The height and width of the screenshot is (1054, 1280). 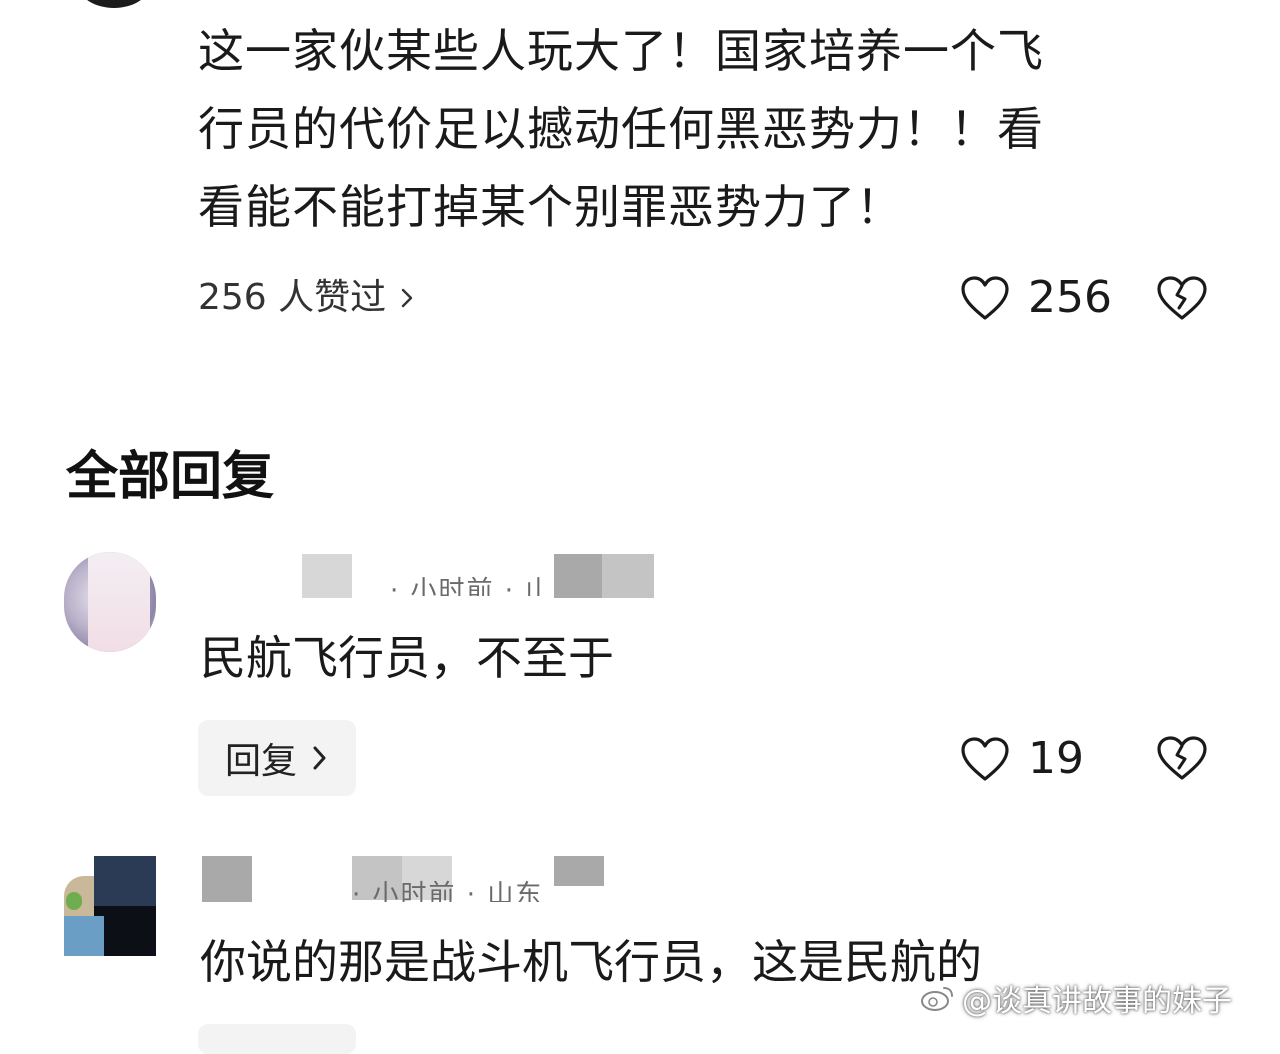 I want to click on comment-line-1: 这一家伙某些人玩大了！国家培养一个飞, so click(x=621, y=51).